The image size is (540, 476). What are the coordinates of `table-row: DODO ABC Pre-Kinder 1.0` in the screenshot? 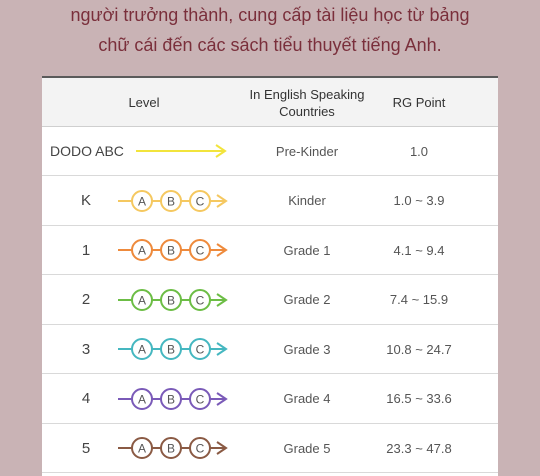 It's located at (270, 151).